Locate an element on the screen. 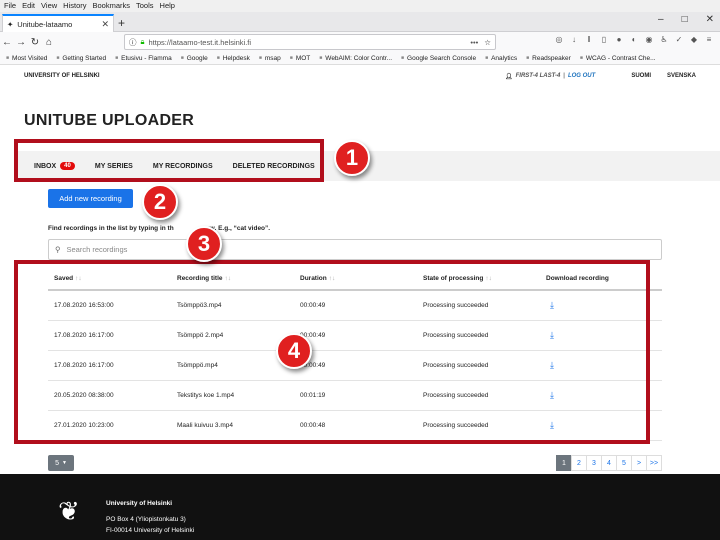  annotation-marker-2: 2 is located at coordinates (160, 202).